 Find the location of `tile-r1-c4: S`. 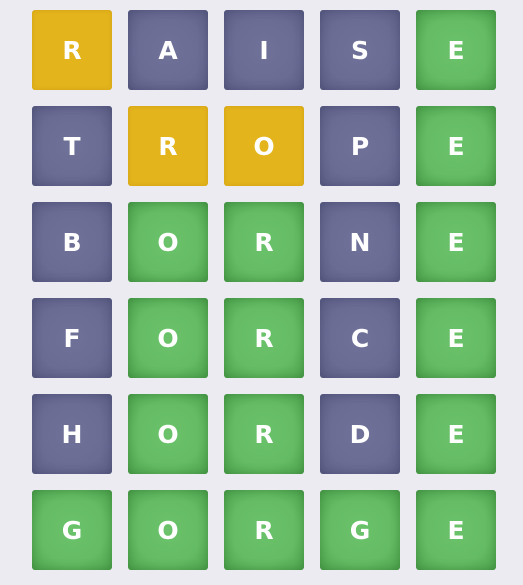

tile-r1-c4: S is located at coordinates (360, 50).